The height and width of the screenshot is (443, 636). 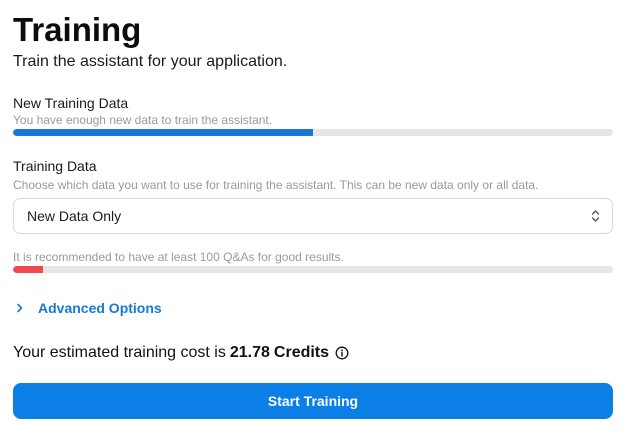 What do you see at coordinates (249, 352) in the screenshot?
I see `estimated-cost-amount: 21.78` at bounding box center [249, 352].